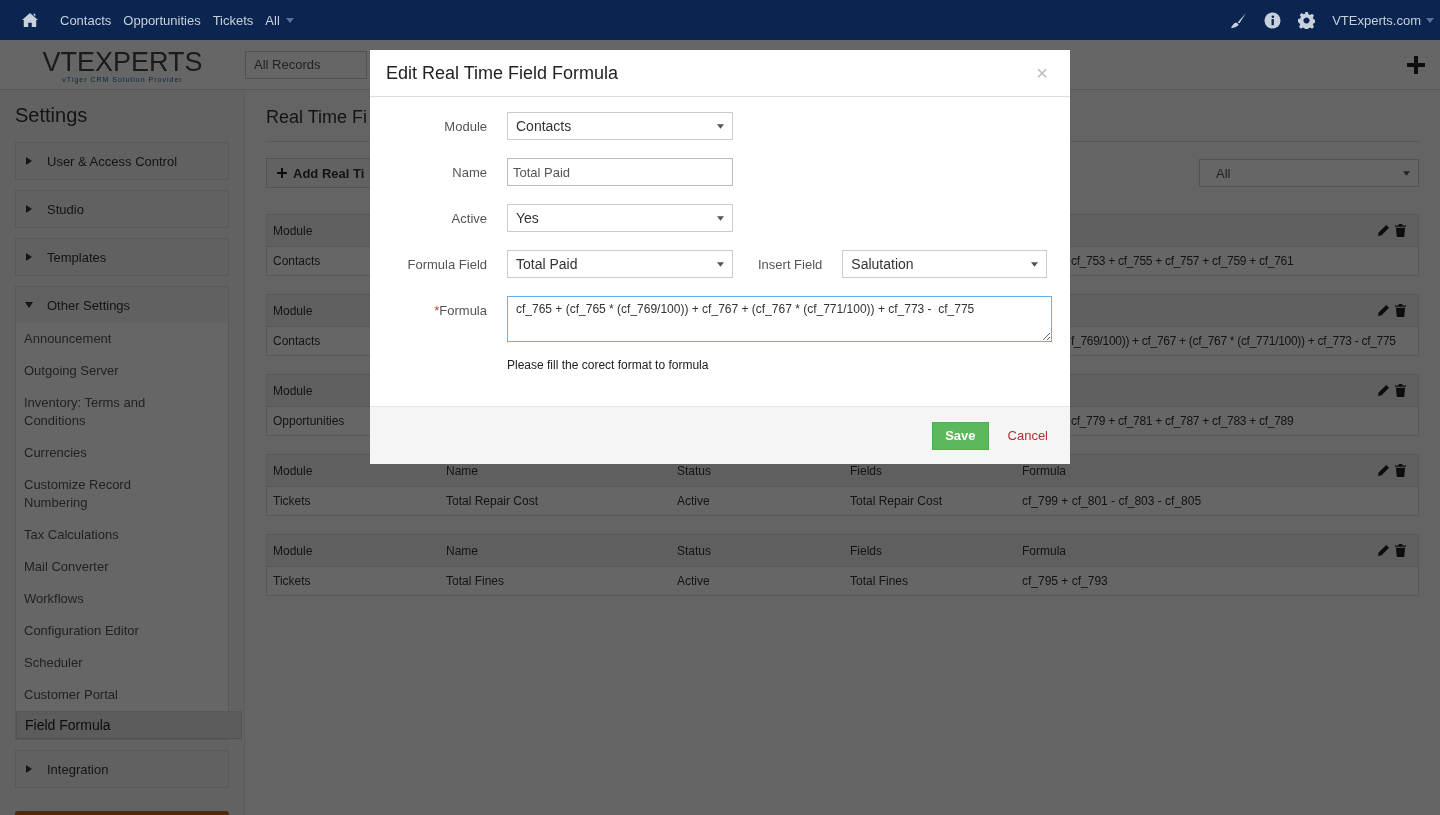  What do you see at coordinates (272, 20) in the screenshot?
I see `nav-link: All` at bounding box center [272, 20].